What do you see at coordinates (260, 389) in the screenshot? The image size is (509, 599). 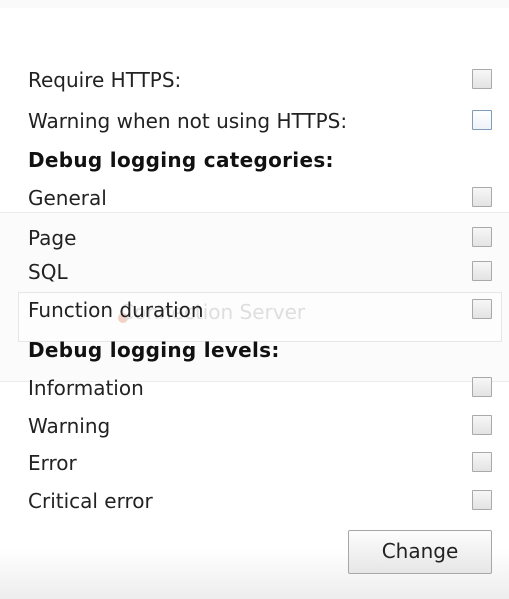 I see `level-row-information: Information` at bounding box center [260, 389].